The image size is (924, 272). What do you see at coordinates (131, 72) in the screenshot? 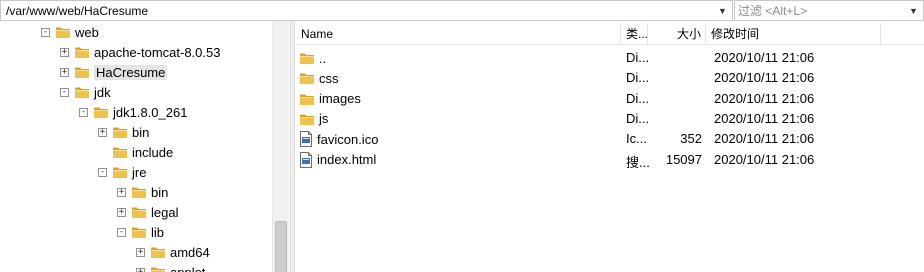
I see `tree-node-label: HaCresume` at bounding box center [131, 72].